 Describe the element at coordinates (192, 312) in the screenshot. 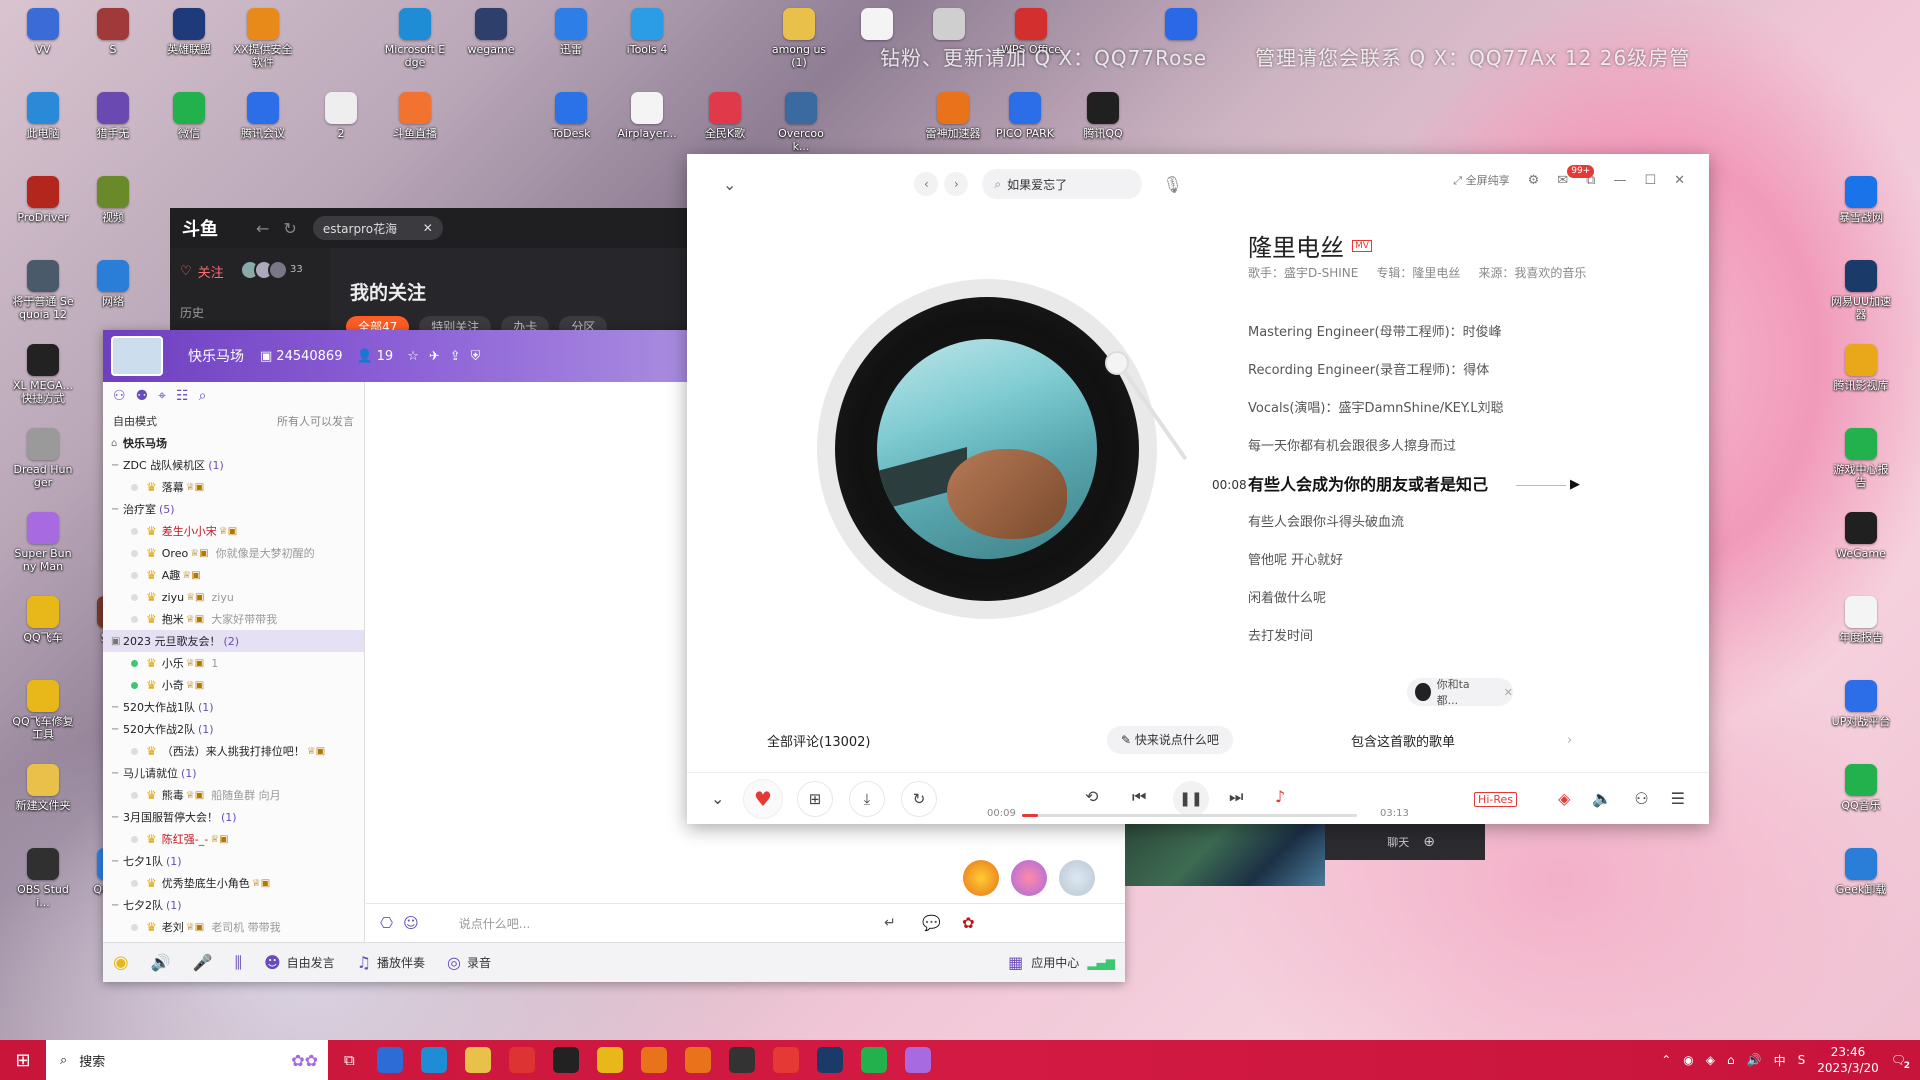

I see `history-menu-item: 历史` at that location.